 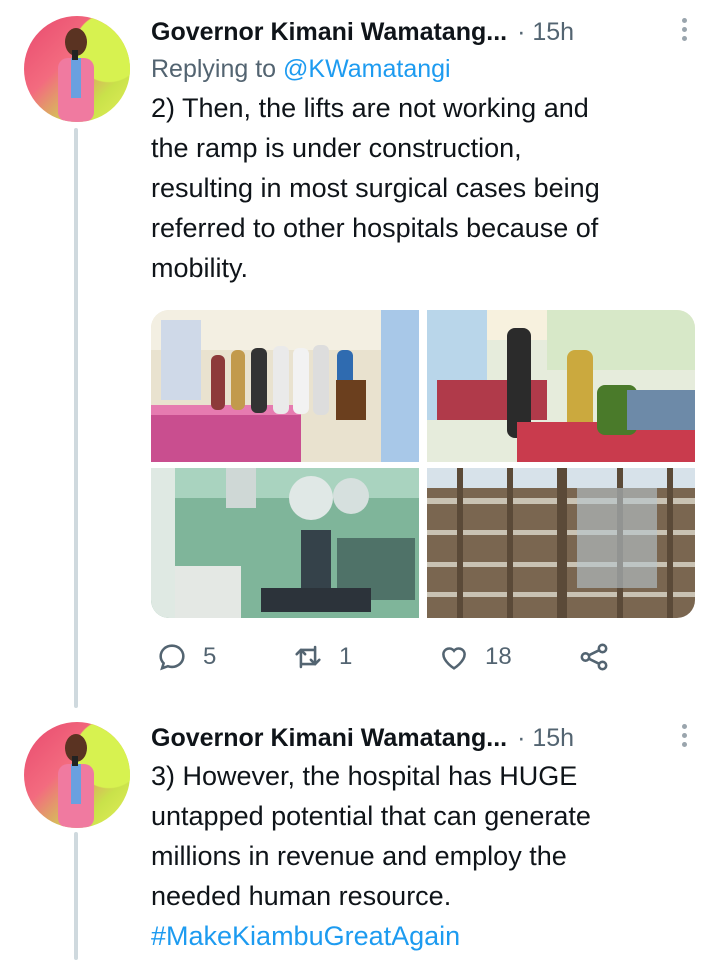 What do you see at coordinates (285, 386) in the screenshot?
I see `photo-ward-visit` at bounding box center [285, 386].